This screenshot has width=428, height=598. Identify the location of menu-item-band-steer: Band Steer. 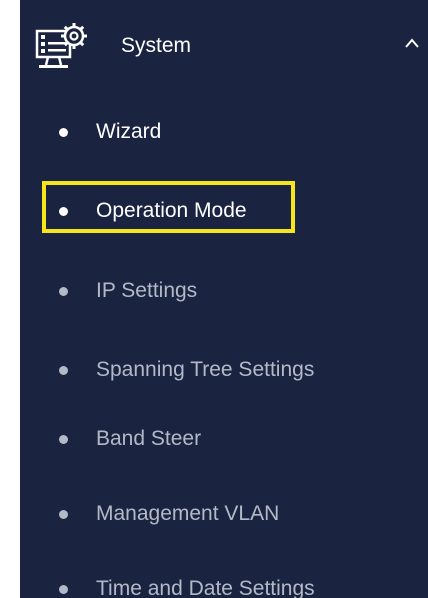
(224, 439).